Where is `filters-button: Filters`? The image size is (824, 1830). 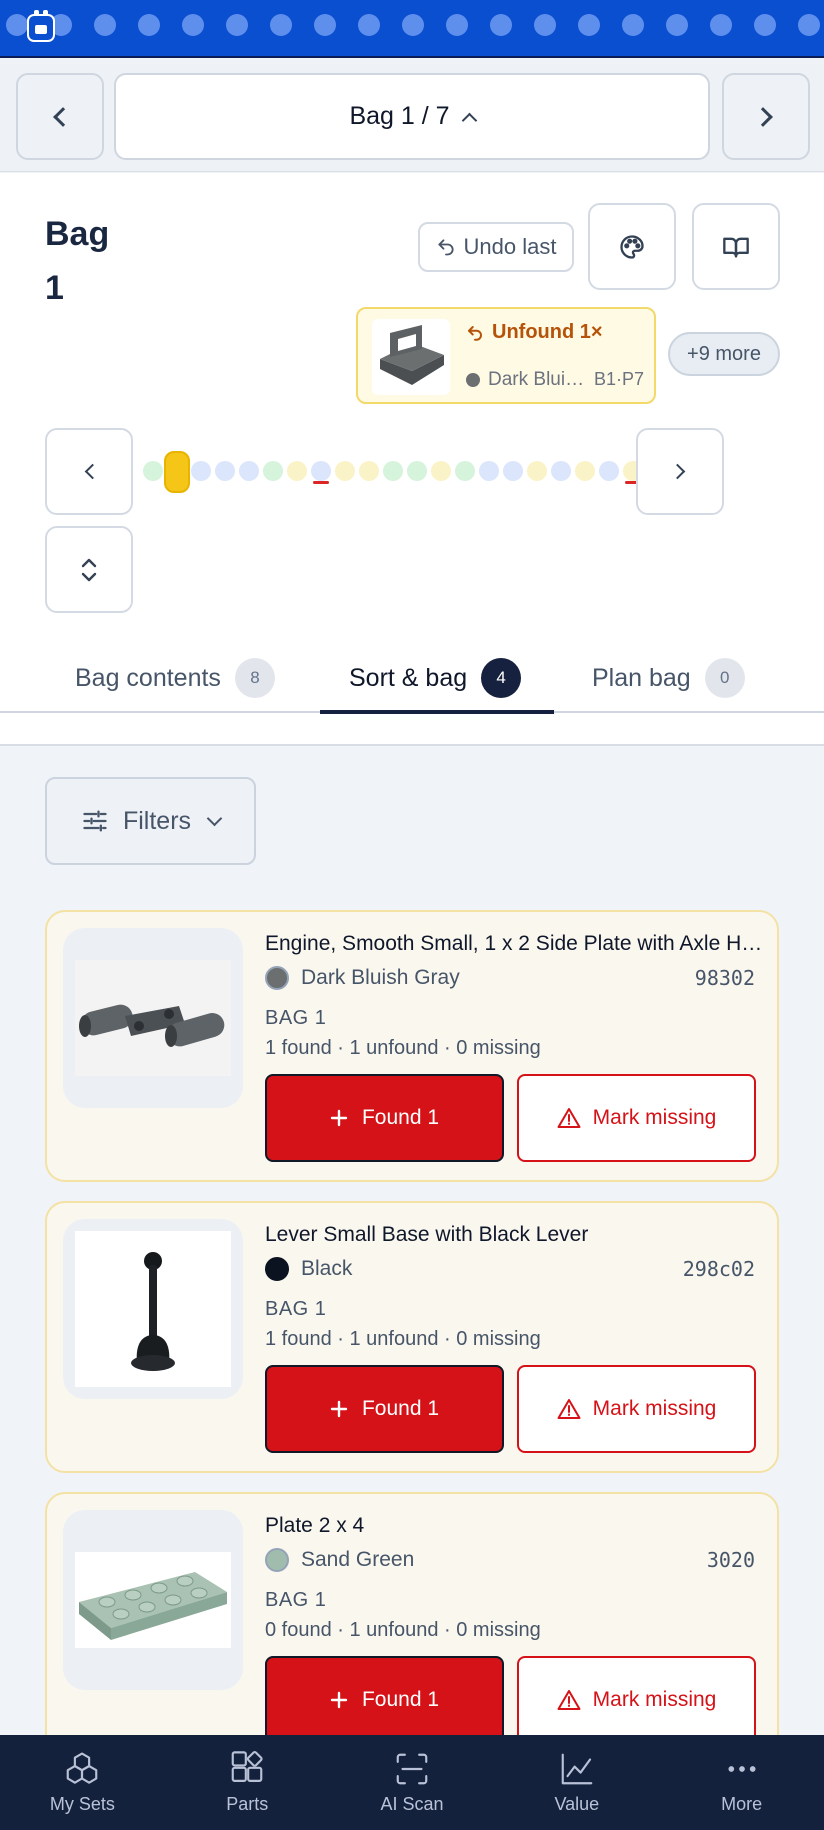
filters-button: Filters is located at coordinates (150, 821).